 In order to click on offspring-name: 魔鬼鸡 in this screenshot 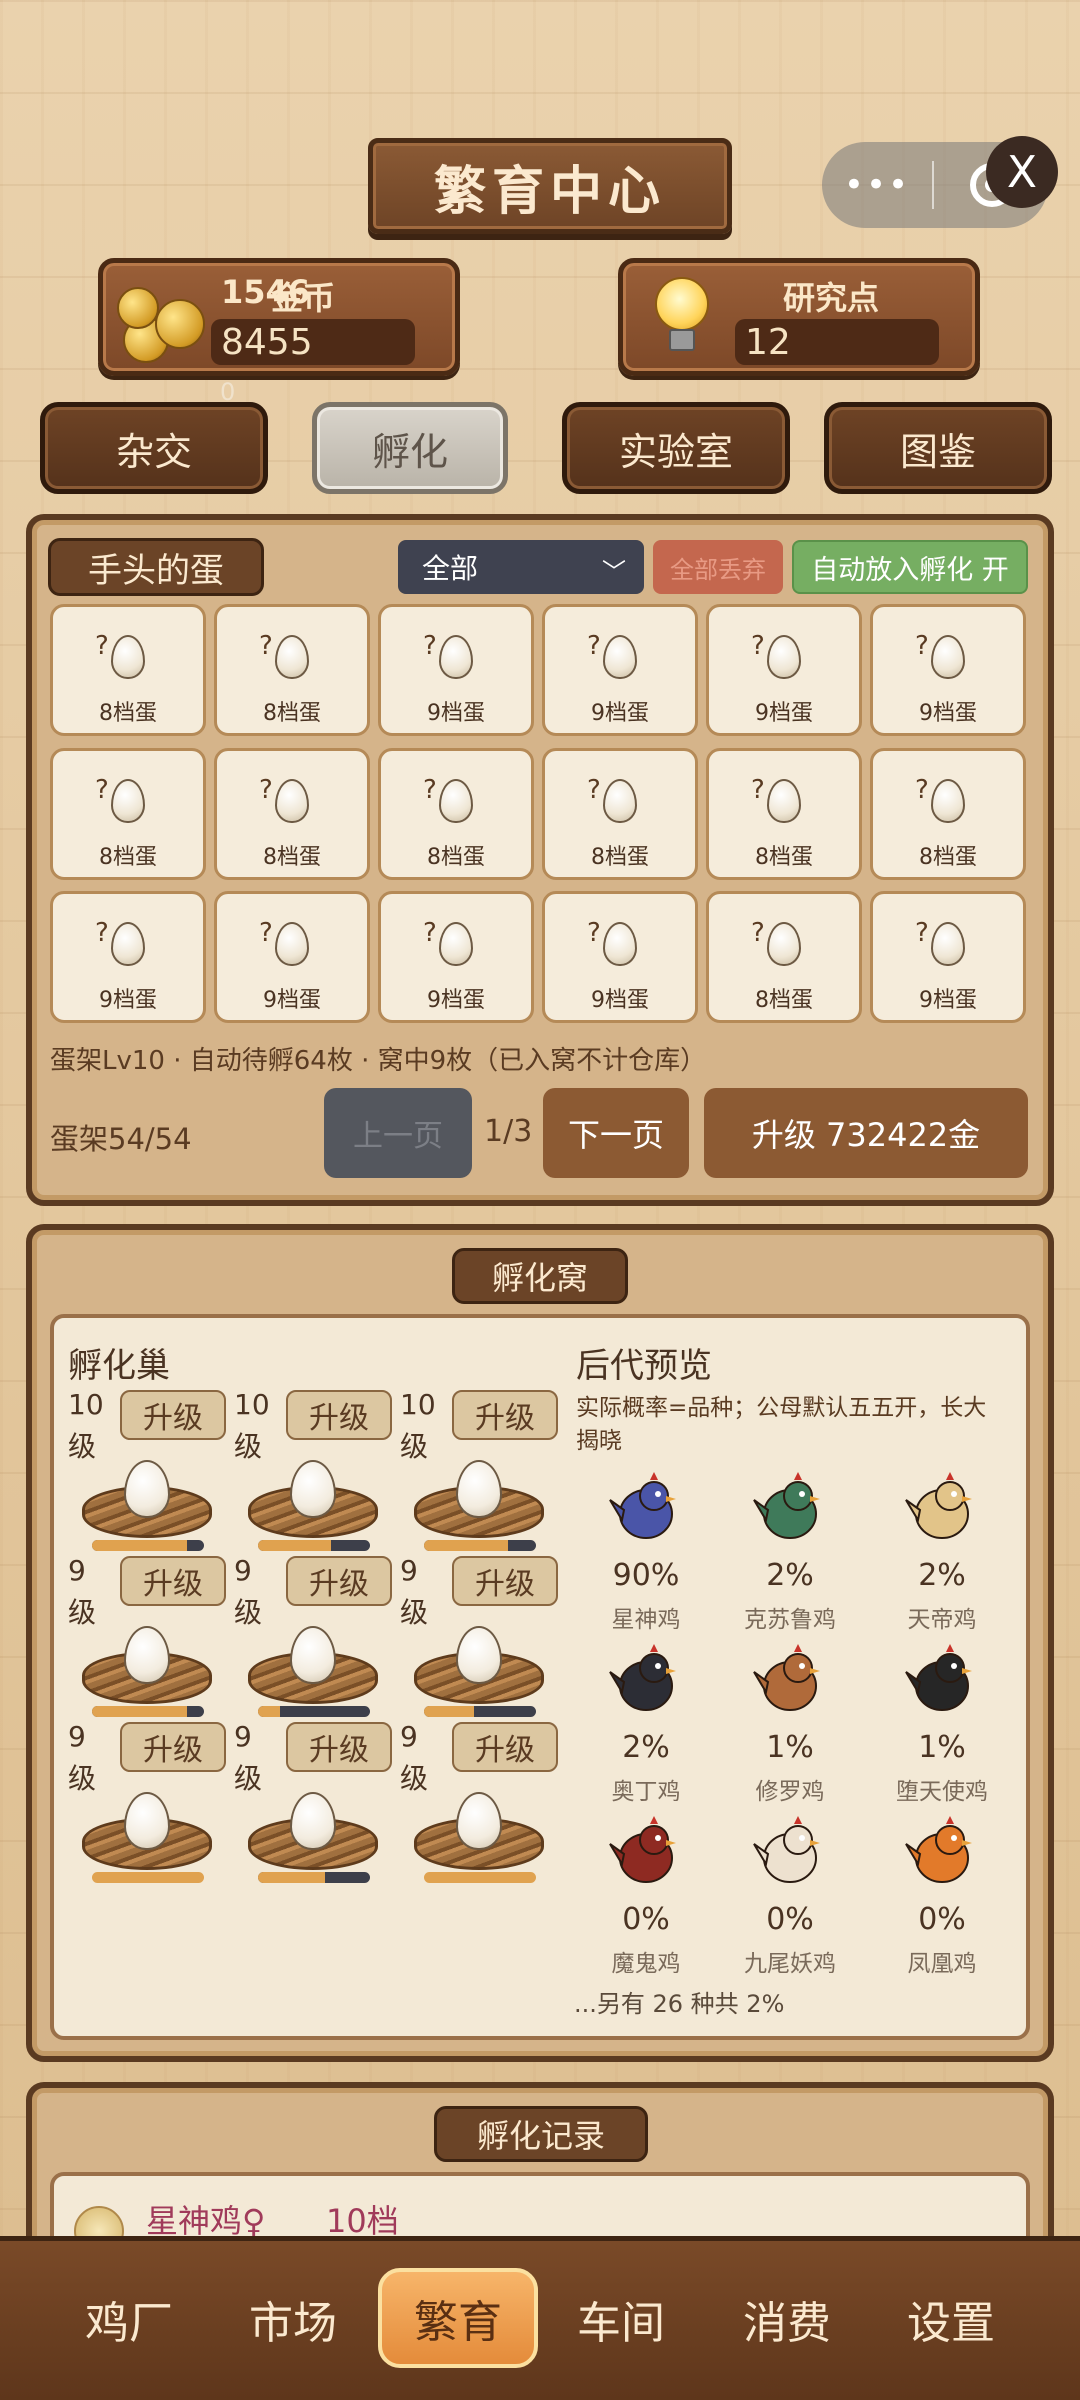, I will do `click(646, 1964)`.